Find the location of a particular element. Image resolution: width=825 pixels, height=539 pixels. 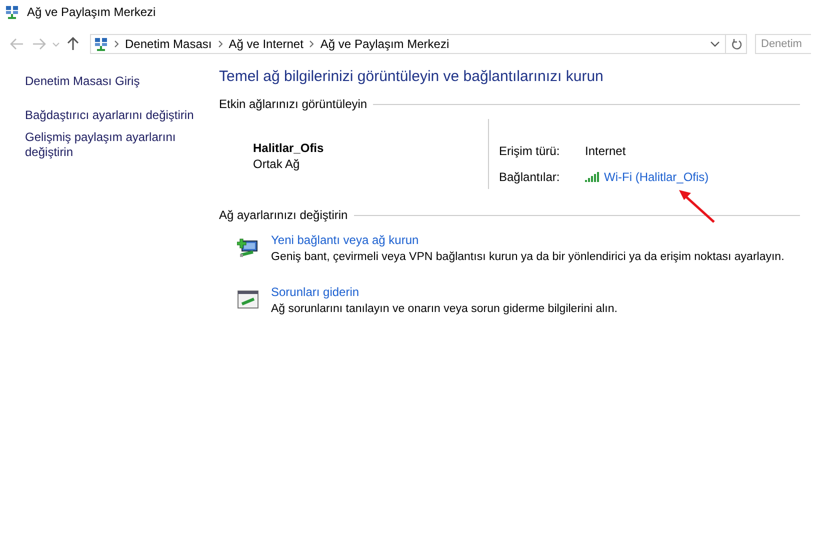

arrow-annotation is located at coordinates (697, 206).